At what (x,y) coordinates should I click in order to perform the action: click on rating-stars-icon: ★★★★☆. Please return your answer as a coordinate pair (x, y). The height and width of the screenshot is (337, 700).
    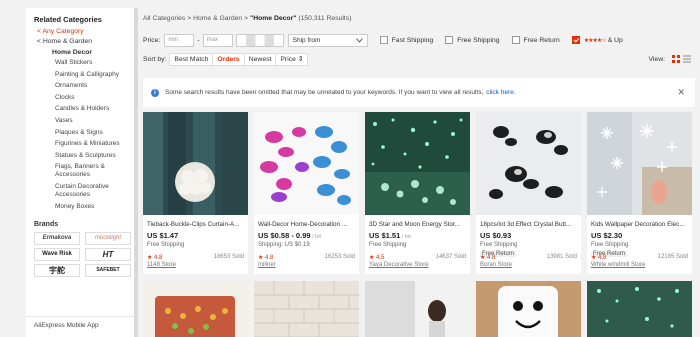
    Looking at the image, I should click on (595, 40).